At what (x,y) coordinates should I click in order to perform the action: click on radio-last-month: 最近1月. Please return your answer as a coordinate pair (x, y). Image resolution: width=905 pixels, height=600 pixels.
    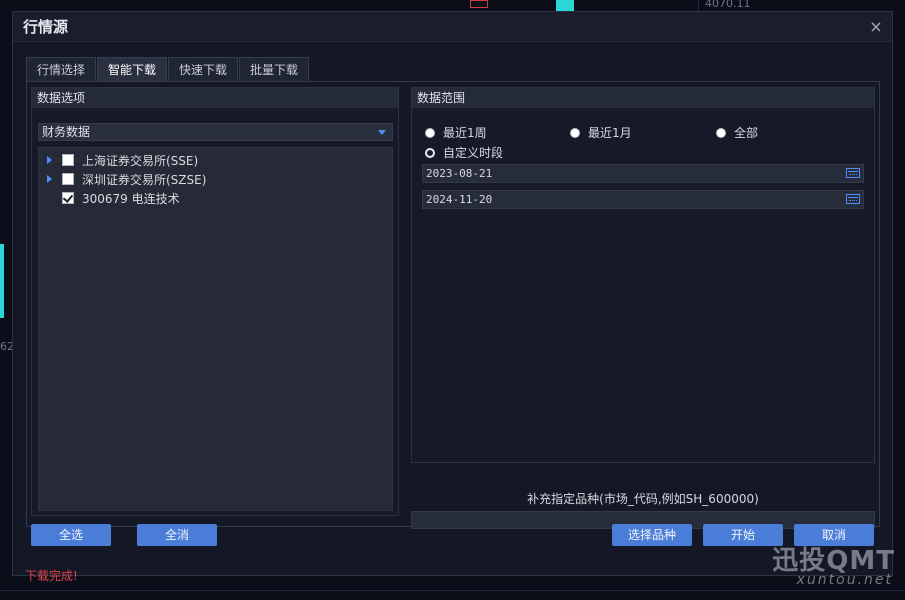
    Looking at the image, I should click on (601, 132).